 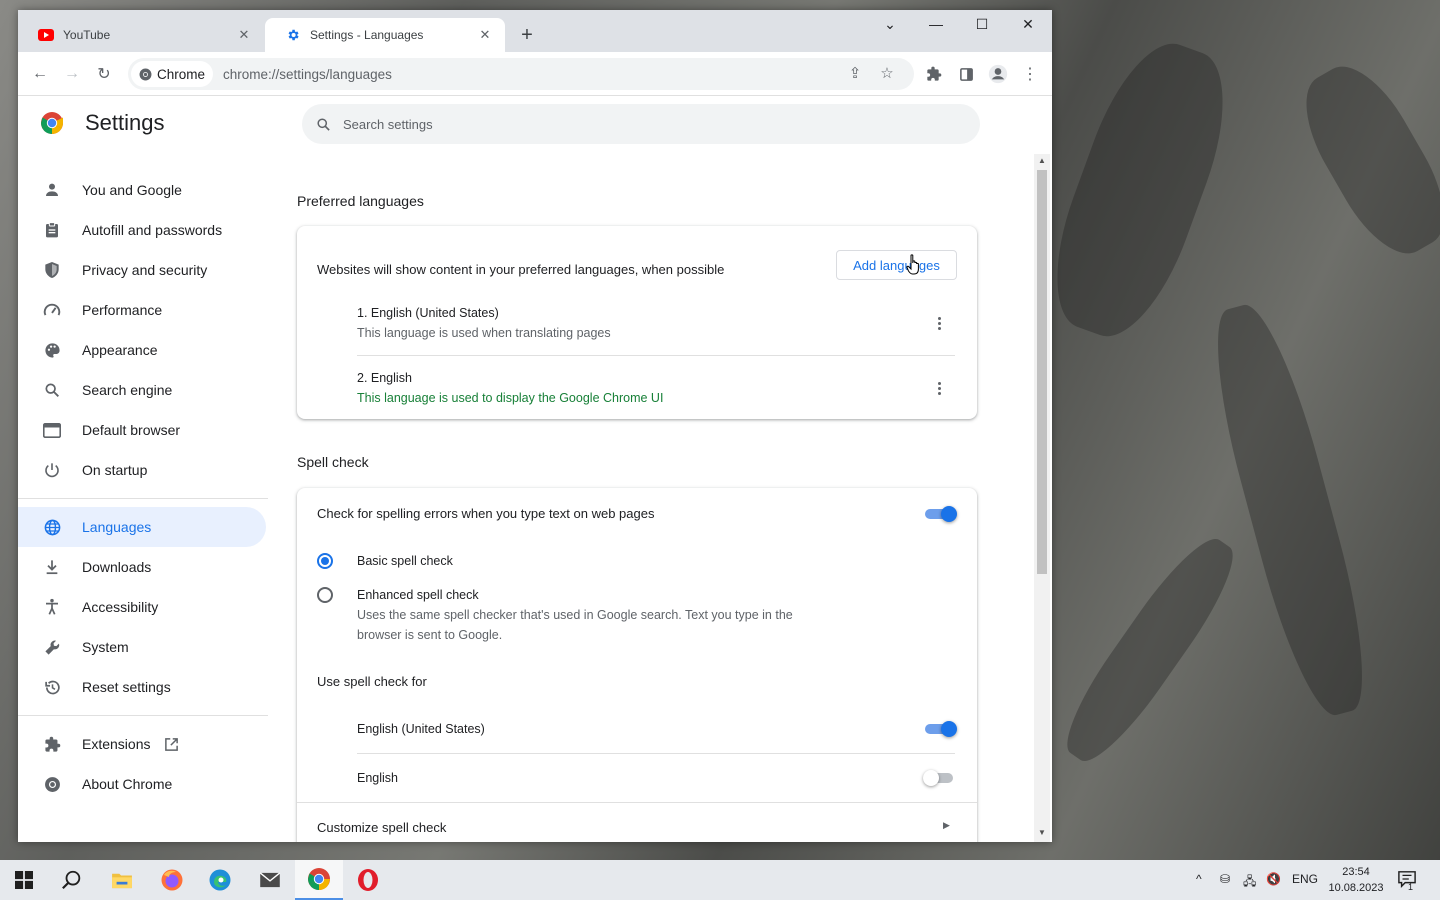 What do you see at coordinates (52, 470) in the screenshot?
I see `power-icon` at bounding box center [52, 470].